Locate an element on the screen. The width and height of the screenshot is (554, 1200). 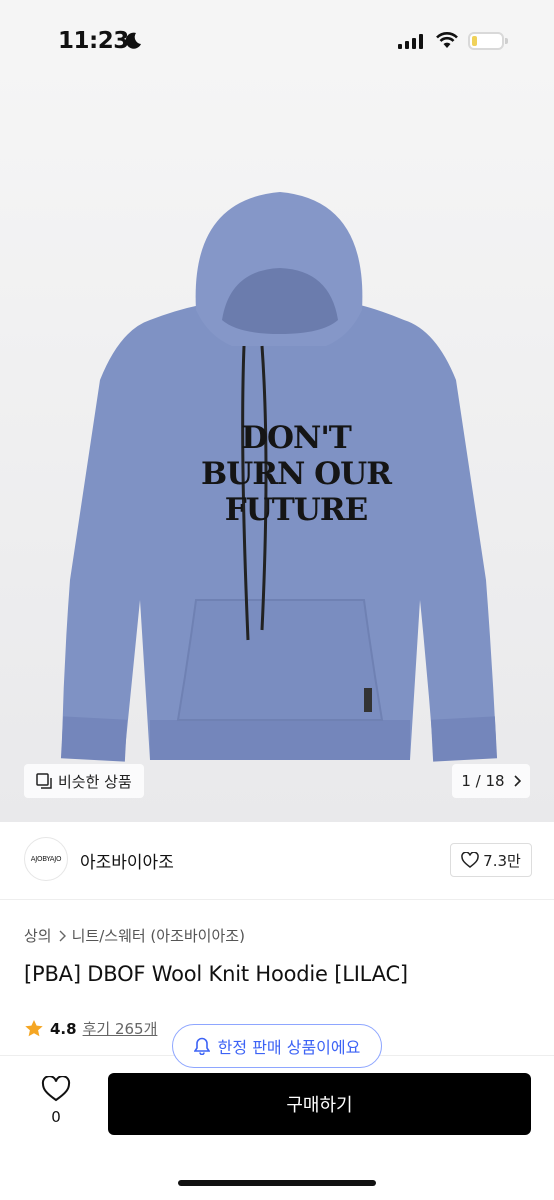
brand-name: 아조바이아조 is located at coordinates (127, 860).